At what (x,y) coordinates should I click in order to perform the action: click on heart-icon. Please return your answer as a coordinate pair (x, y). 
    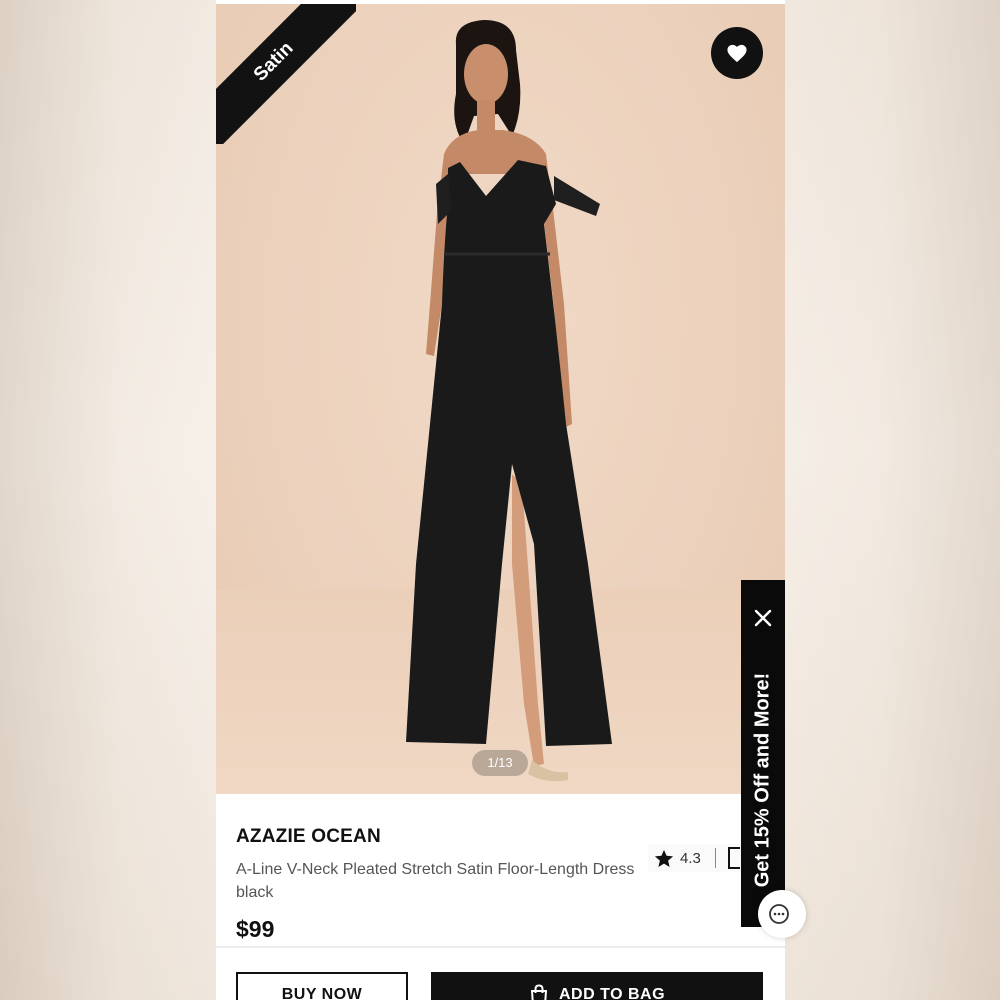
    Looking at the image, I should click on (737, 53).